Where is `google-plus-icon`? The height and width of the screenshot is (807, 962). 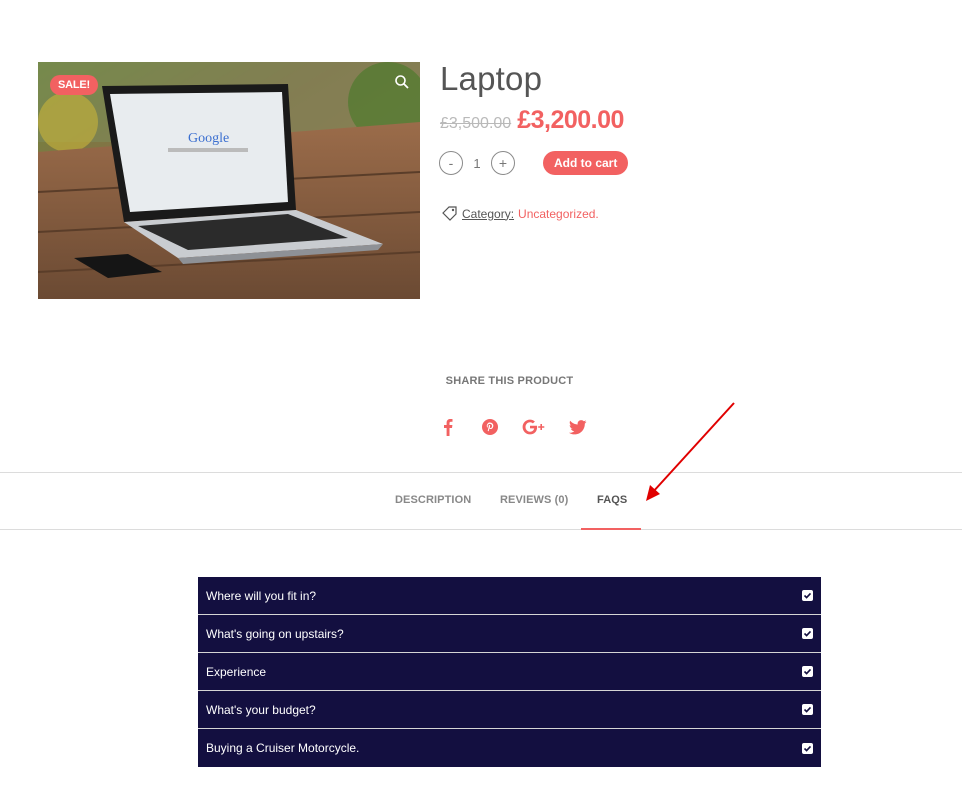
google-plus-icon is located at coordinates (535, 427).